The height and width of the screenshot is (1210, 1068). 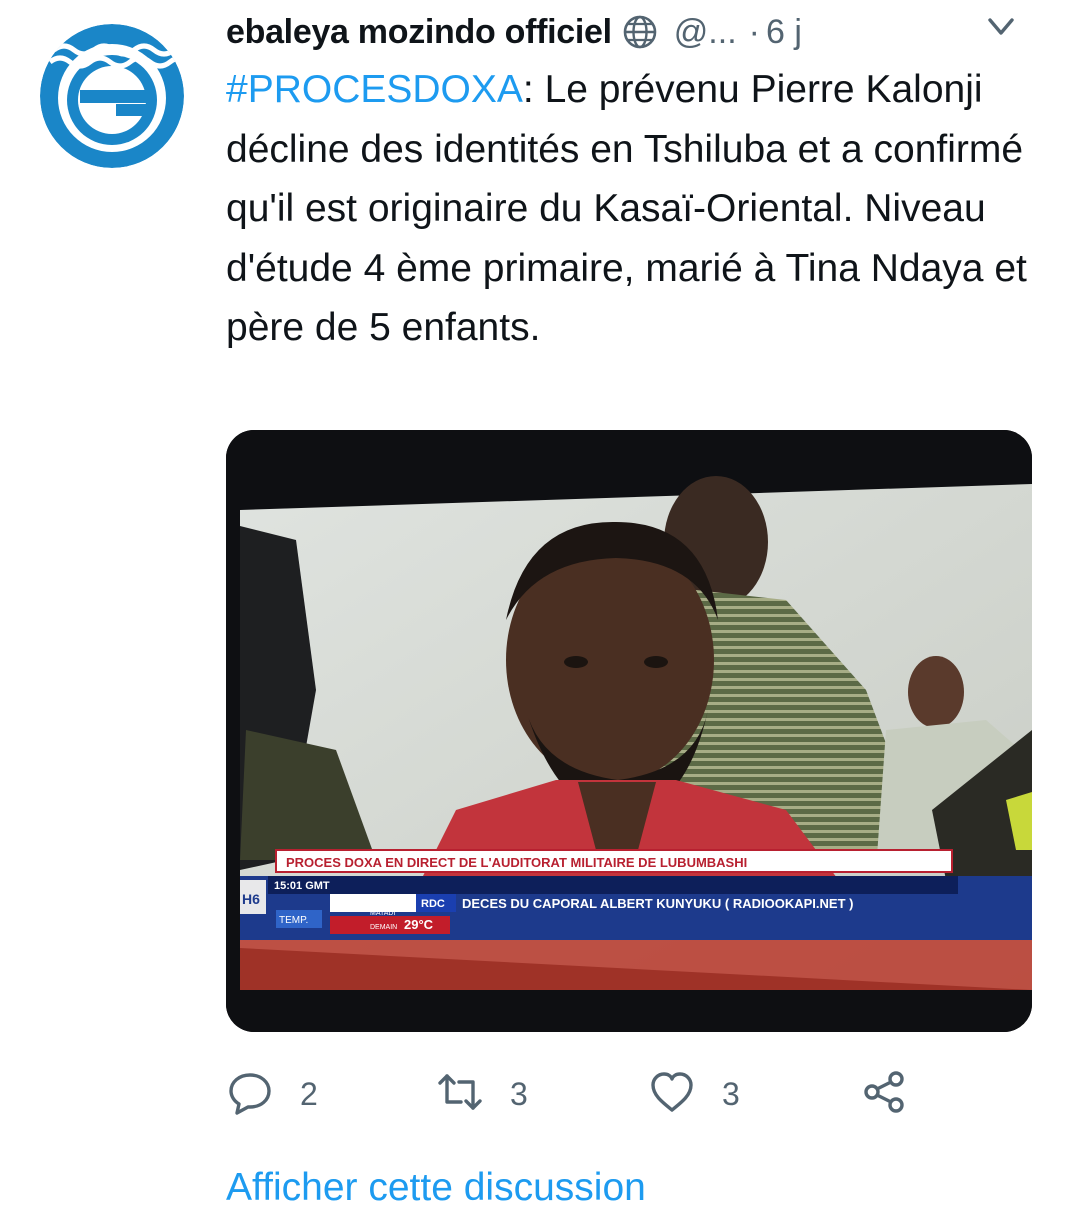 What do you see at coordinates (382, 913) in the screenshot?
I see `weather-city: MATADI` at bounding box center [382, 913].